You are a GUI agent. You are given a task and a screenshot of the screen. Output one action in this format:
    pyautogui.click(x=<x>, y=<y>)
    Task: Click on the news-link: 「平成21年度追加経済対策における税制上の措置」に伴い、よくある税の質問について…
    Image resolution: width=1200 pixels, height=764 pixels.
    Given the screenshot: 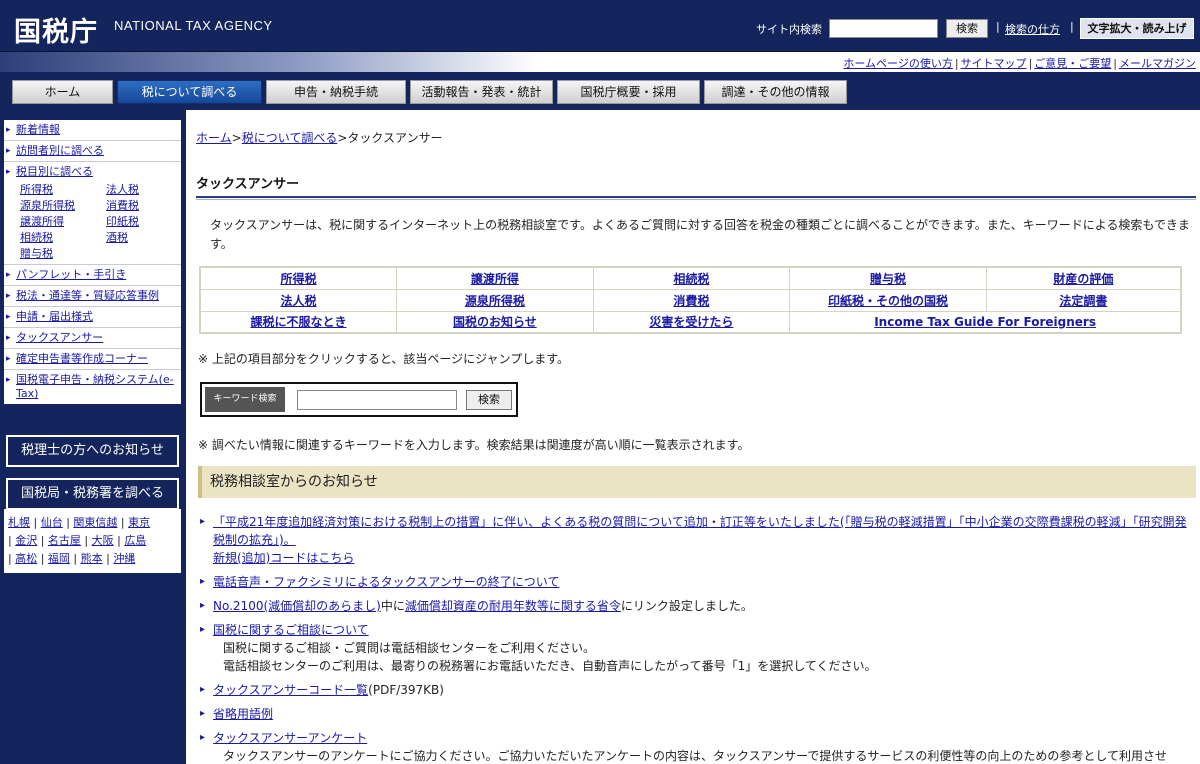 What is the action you would take?
    pyautogui.click(x=700, y=531)
    